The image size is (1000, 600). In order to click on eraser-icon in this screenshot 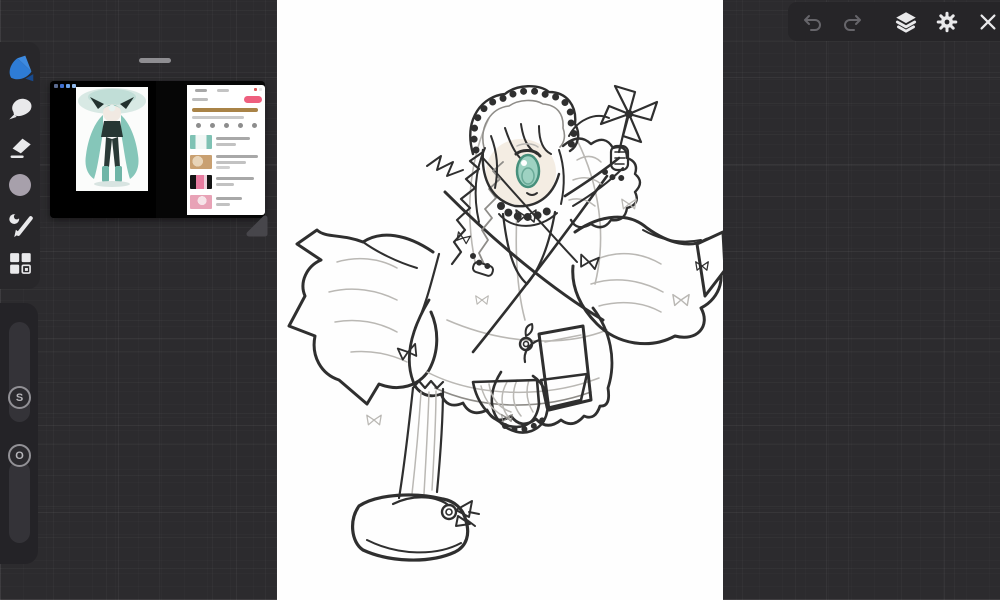, I will do `click(20, 148)`.